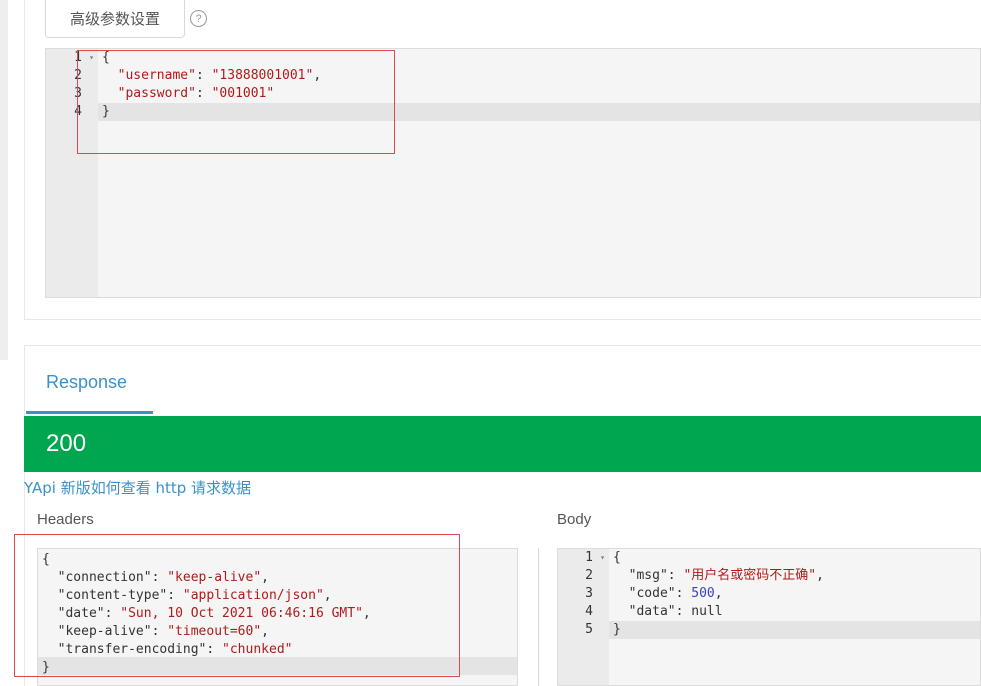  Describe the element at coordinates (583, 617) in the screenshot. I see `line-gutter: 1 ▾ 2 3 4 5` at that location.